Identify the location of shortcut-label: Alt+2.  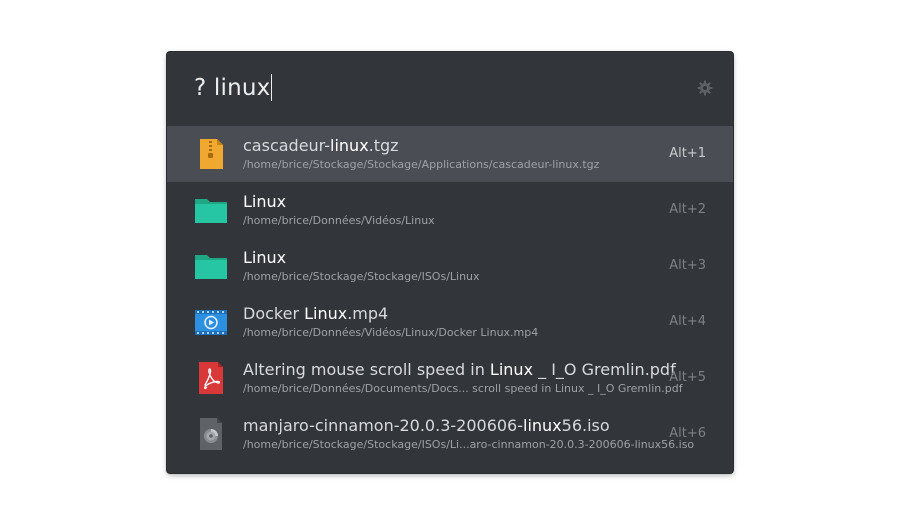
(687, 209).